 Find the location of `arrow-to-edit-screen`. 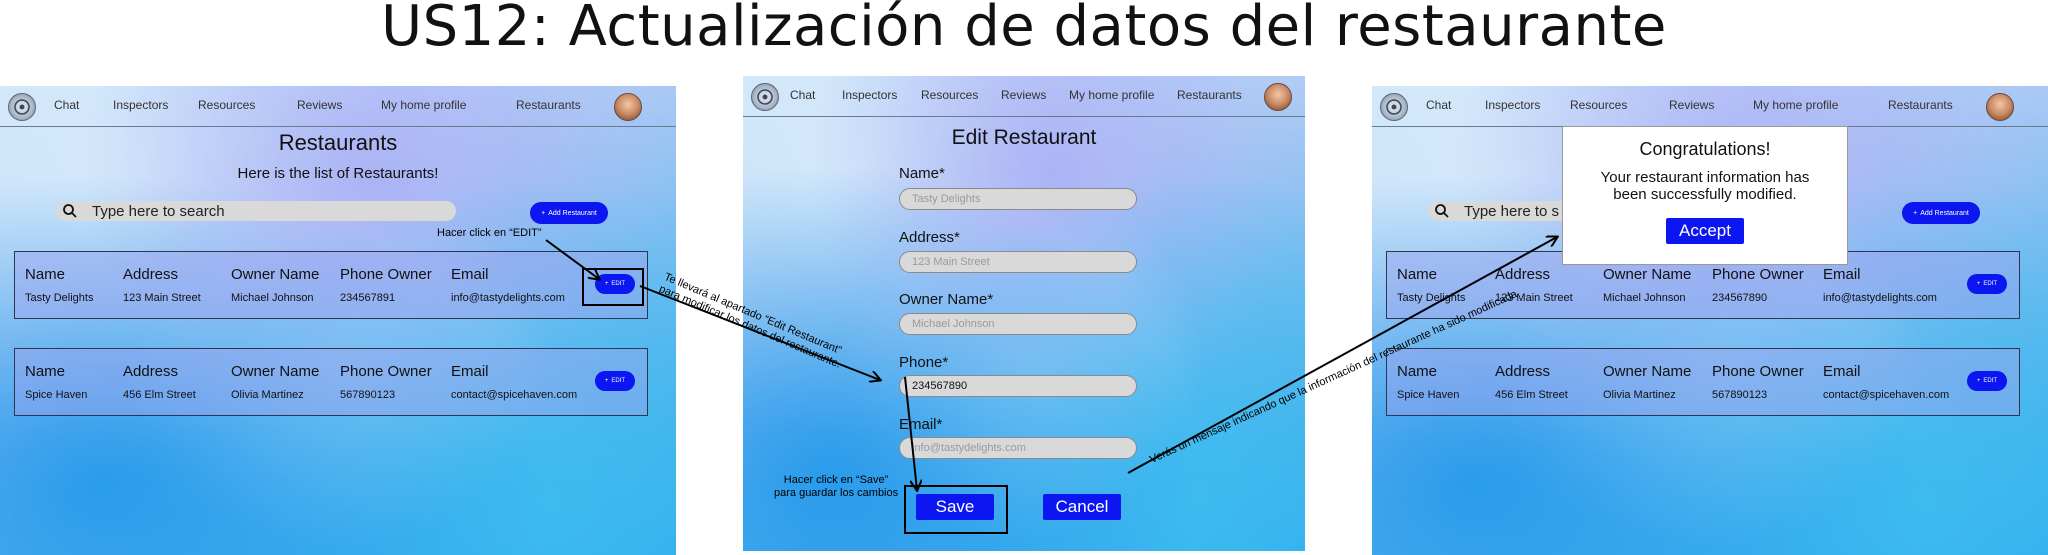

arrow-to-edit-screen is located at coordinates (759, 332).